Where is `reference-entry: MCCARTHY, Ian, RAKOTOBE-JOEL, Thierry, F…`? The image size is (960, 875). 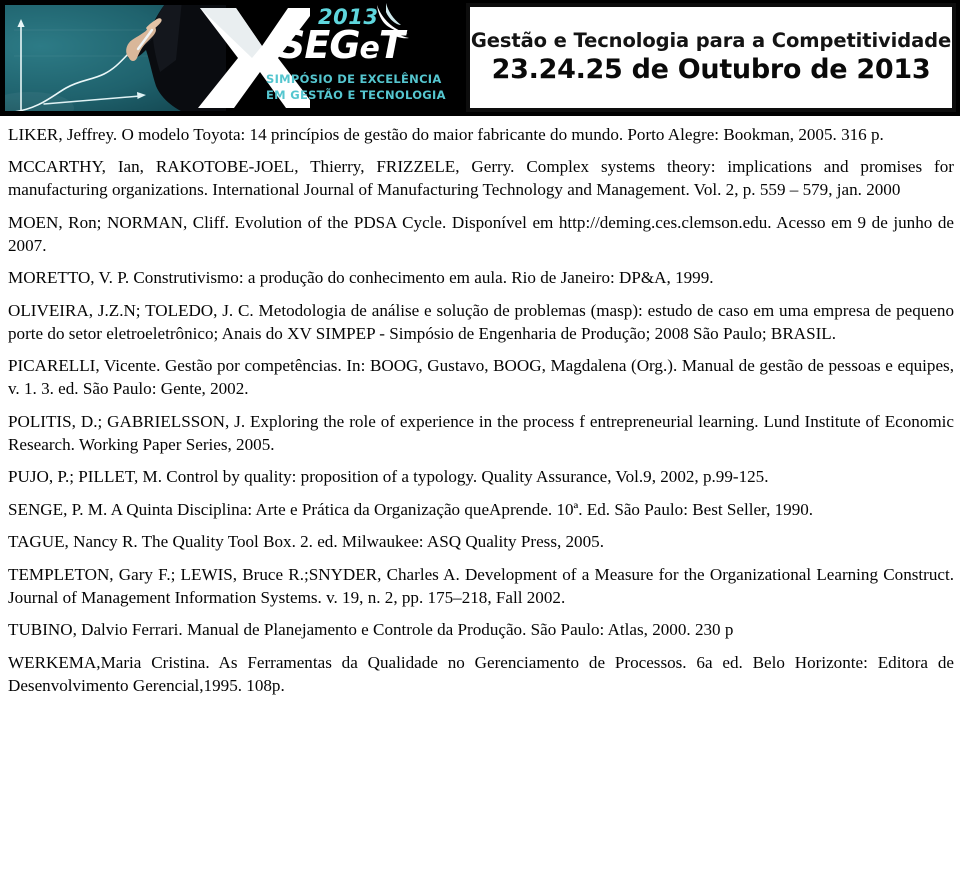 reference-entry: MCCARTHY, Ian, RAKOTOBE-JOEL, Thierry, F… is located at coordinates (481, 178).